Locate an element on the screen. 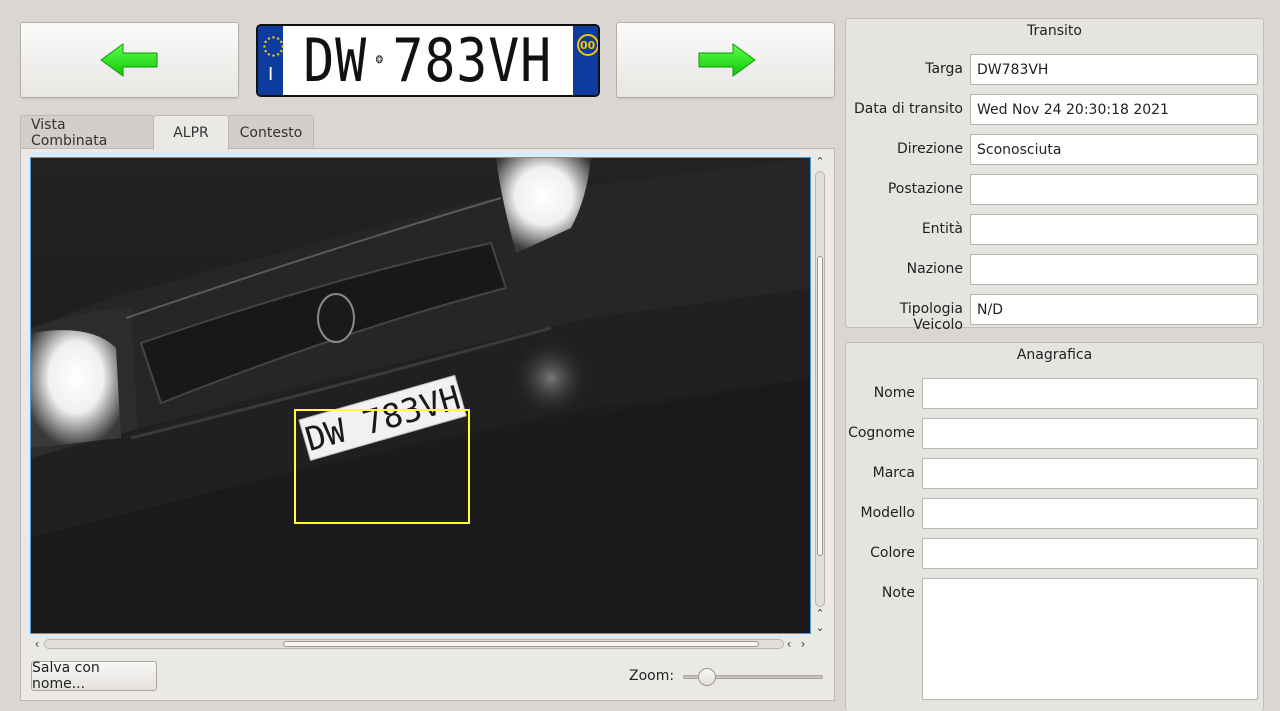  scroll-up-lower-icon: ⌃ is located at coordinates (820, 614).